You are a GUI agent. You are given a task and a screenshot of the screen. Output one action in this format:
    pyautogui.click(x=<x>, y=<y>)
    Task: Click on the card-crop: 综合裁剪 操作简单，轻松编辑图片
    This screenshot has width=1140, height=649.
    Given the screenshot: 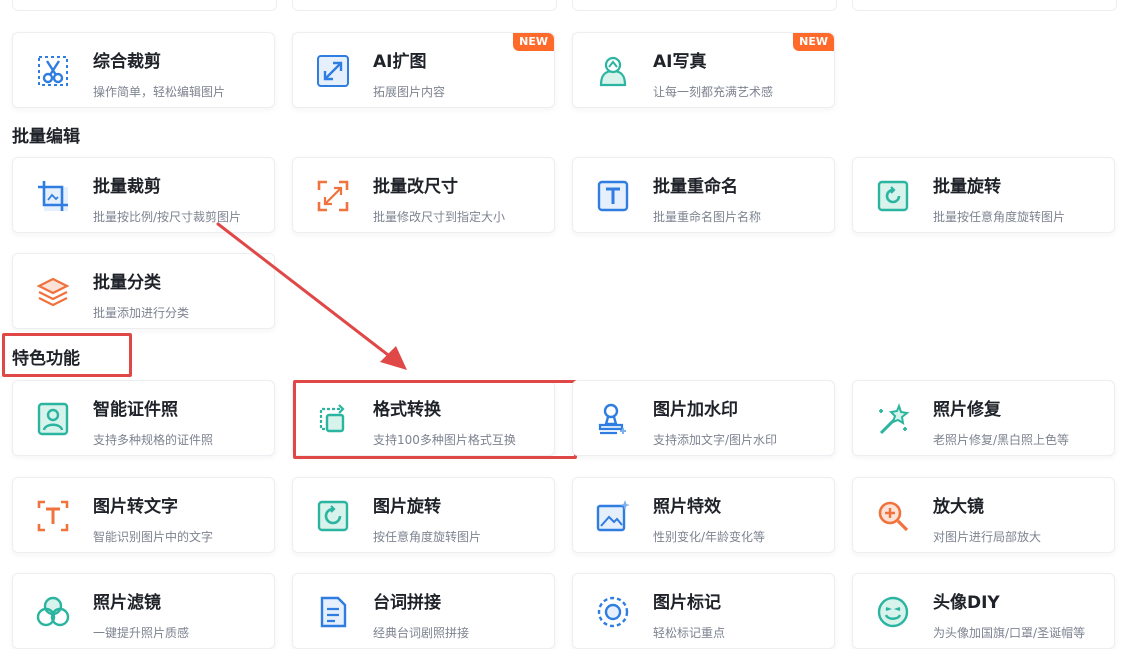 What is the action you would take?
    pyautogui.click(x=143, y=70)
    